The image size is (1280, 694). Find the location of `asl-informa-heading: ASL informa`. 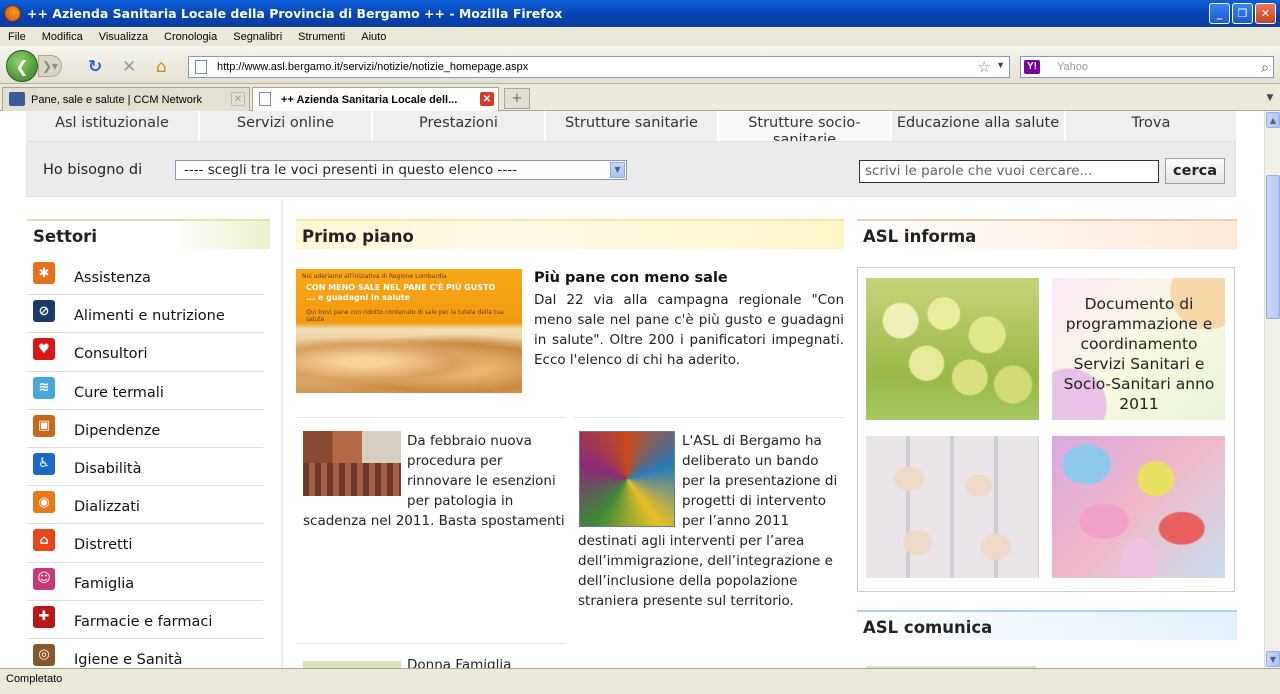

asl-informa-heading: ASL informa is located at coordinates (1047, 234).